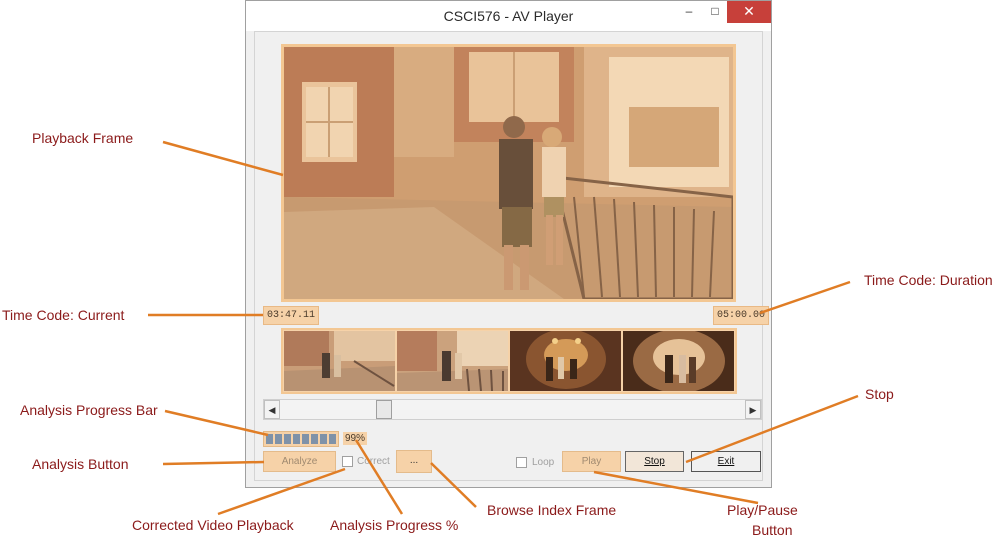 This screenshot has height=539, width=1008. What do you see at coordinates (521, 462) in the screenshot?
I see `loop-checkbox` at bounding box center [521, 462].